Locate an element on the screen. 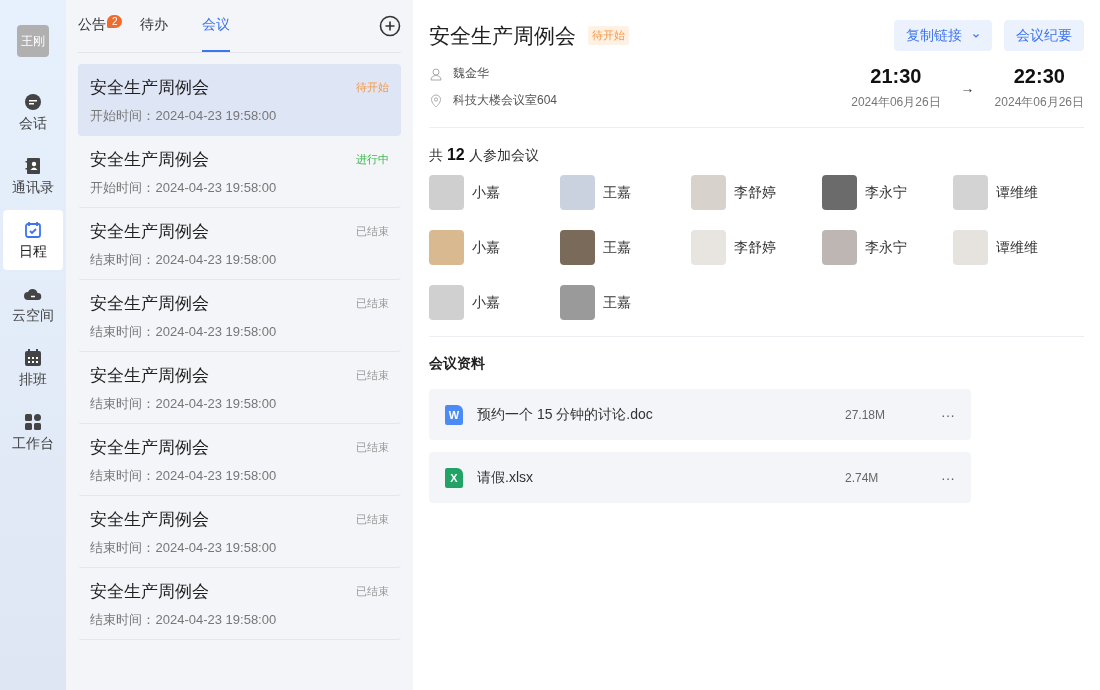  nav-item: 云空间 is located at coordinates (33, 304).